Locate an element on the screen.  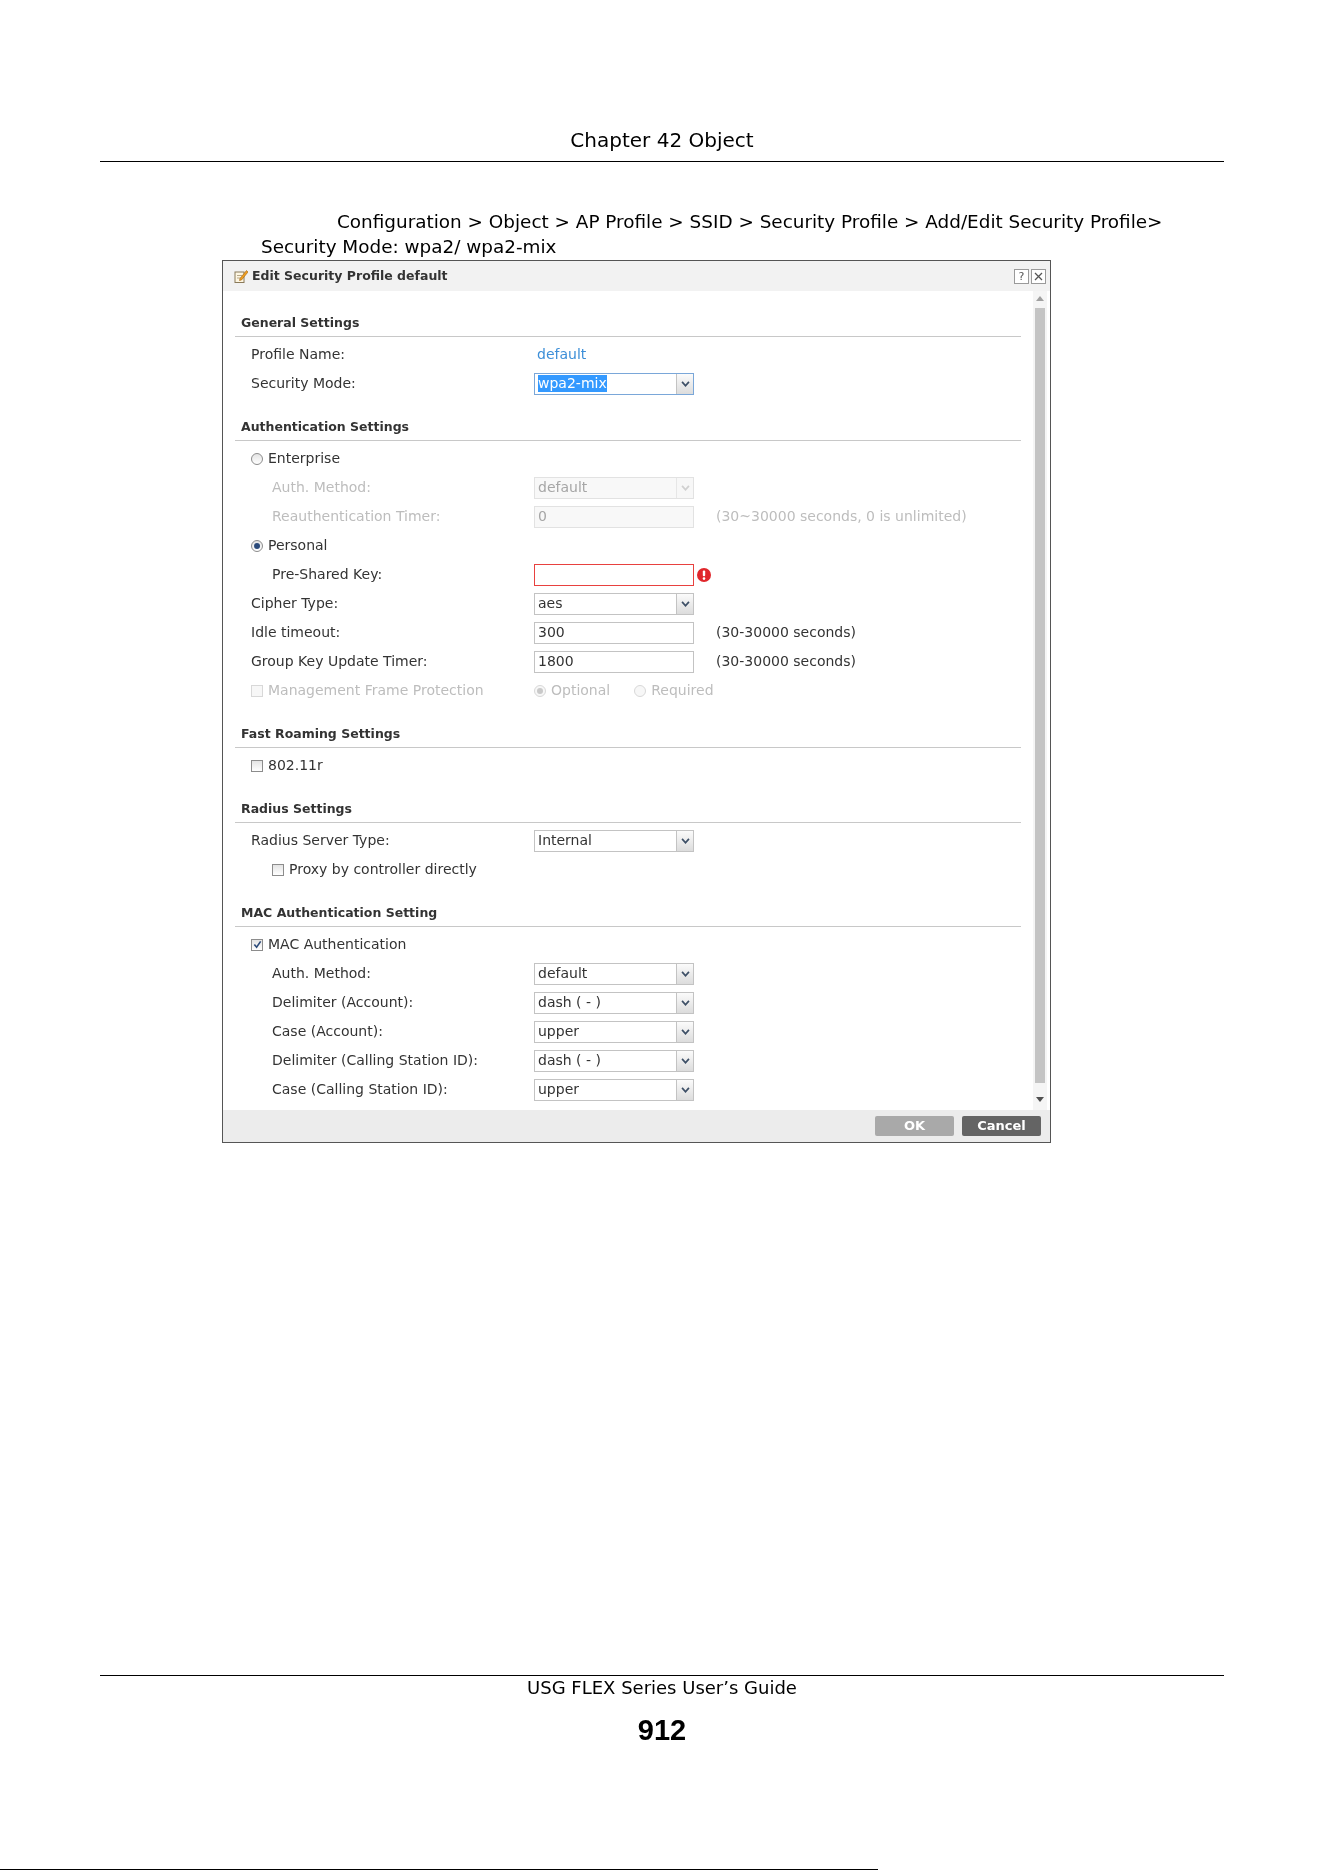
radio-label: Optional is located at coordinates (581, 690).